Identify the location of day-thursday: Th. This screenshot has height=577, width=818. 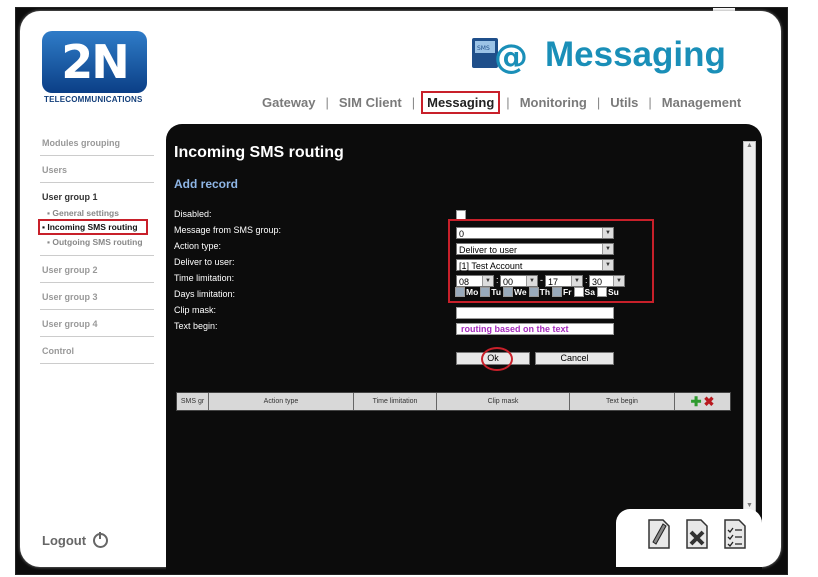
(539, 292).